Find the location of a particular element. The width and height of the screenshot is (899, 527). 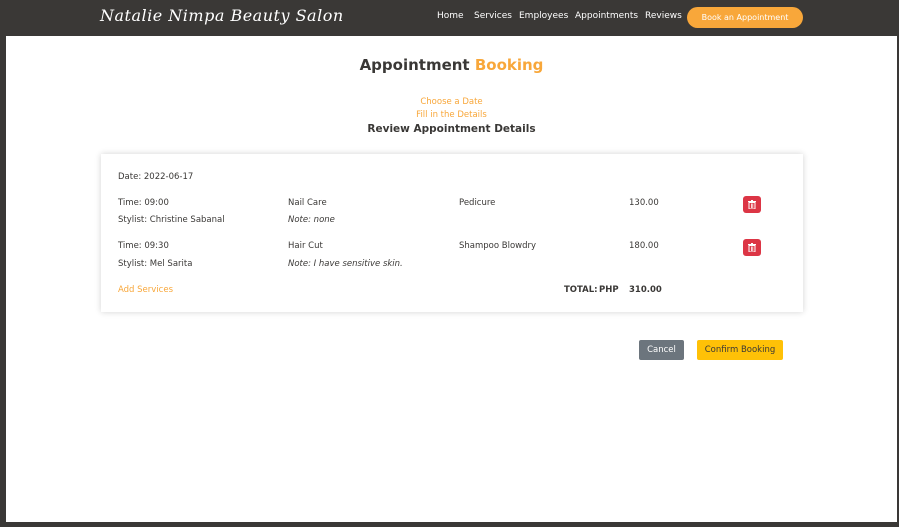

add-services-link: Add Services is located at coordinates (145, 290).